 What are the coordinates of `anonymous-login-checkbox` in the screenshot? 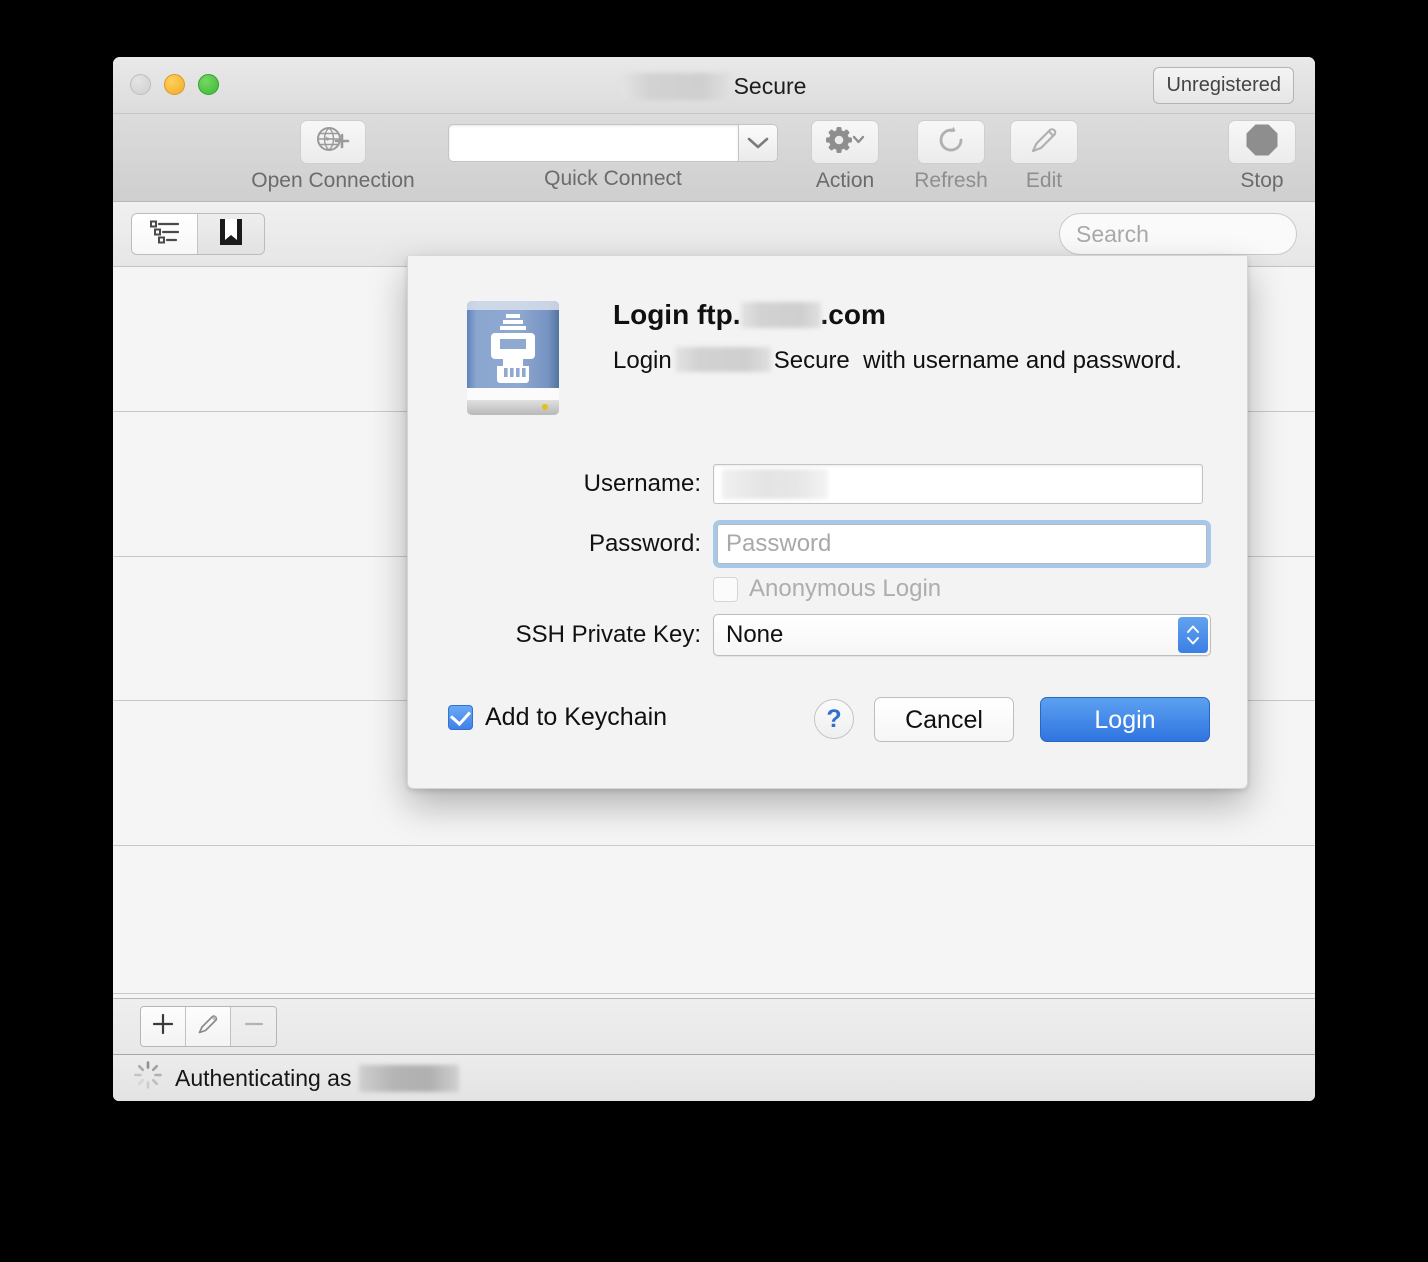 It's located at (725, 589).